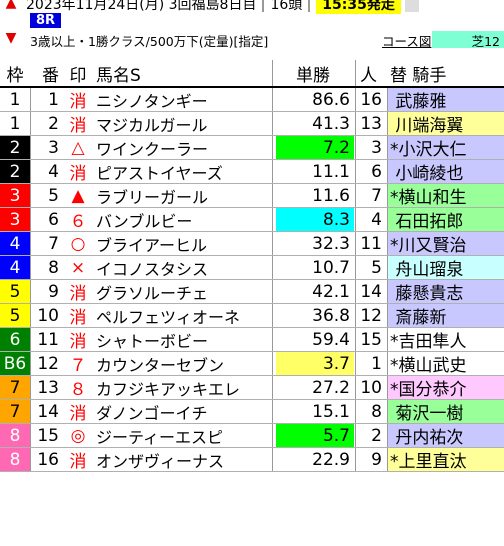 The height and width of the screenshot is (546, 504). Describe the element at coordinates (11, 38) in the screenshot. I see `expand-arrow-icon: ▼` at that location.